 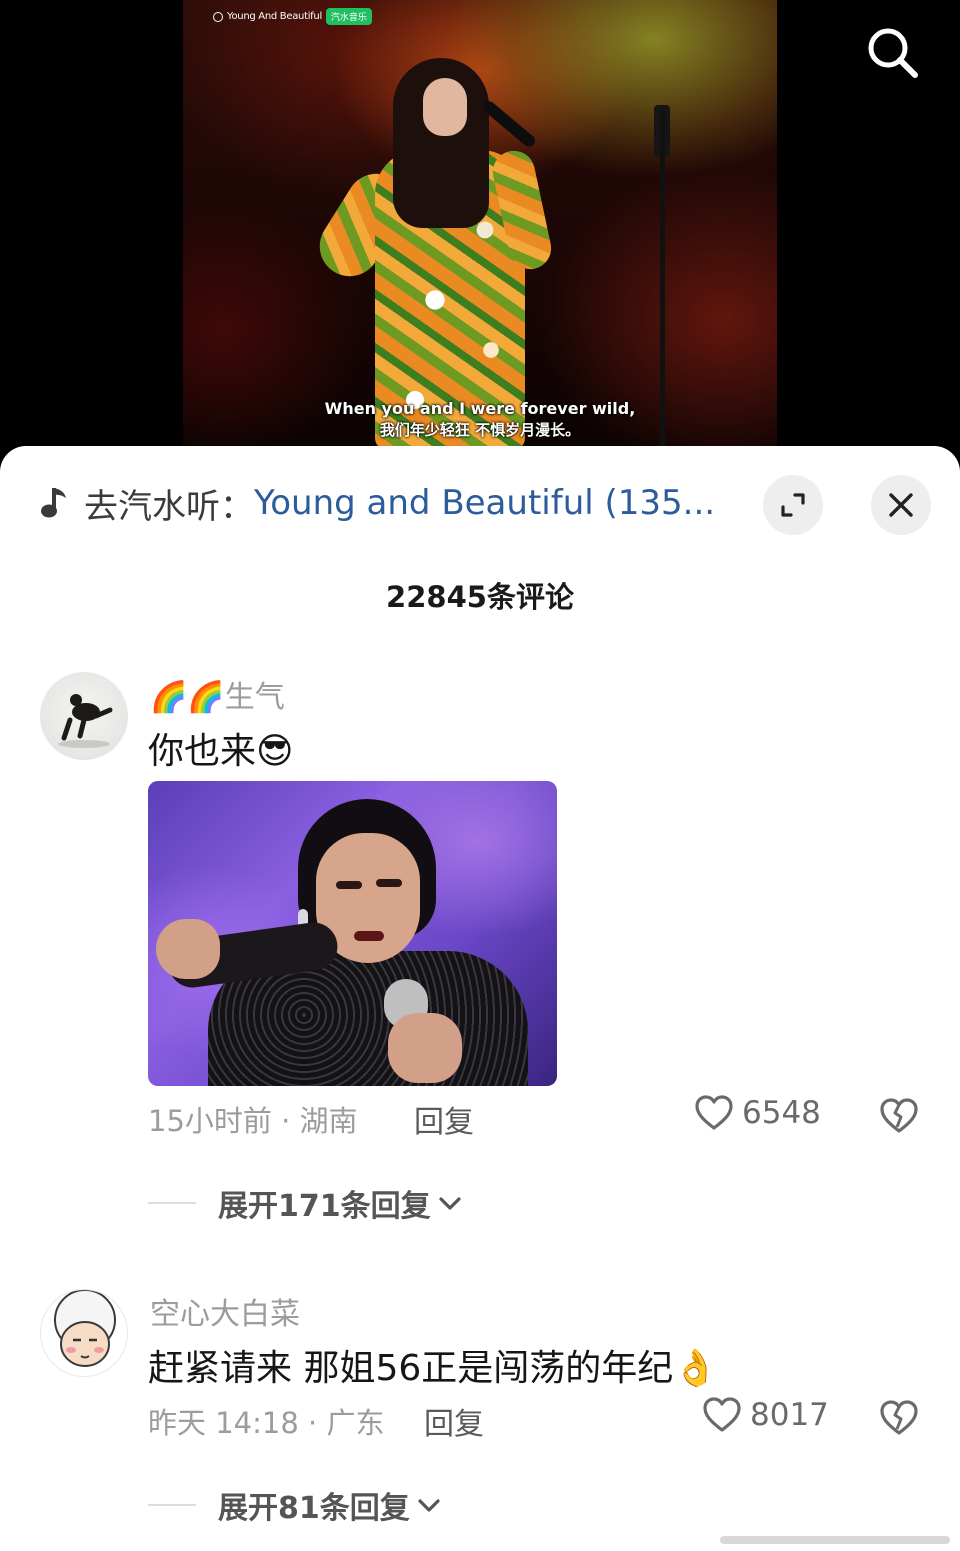 I want to click on subtitle-english: When you and I were forever wild,, so click(x=480, y=408).